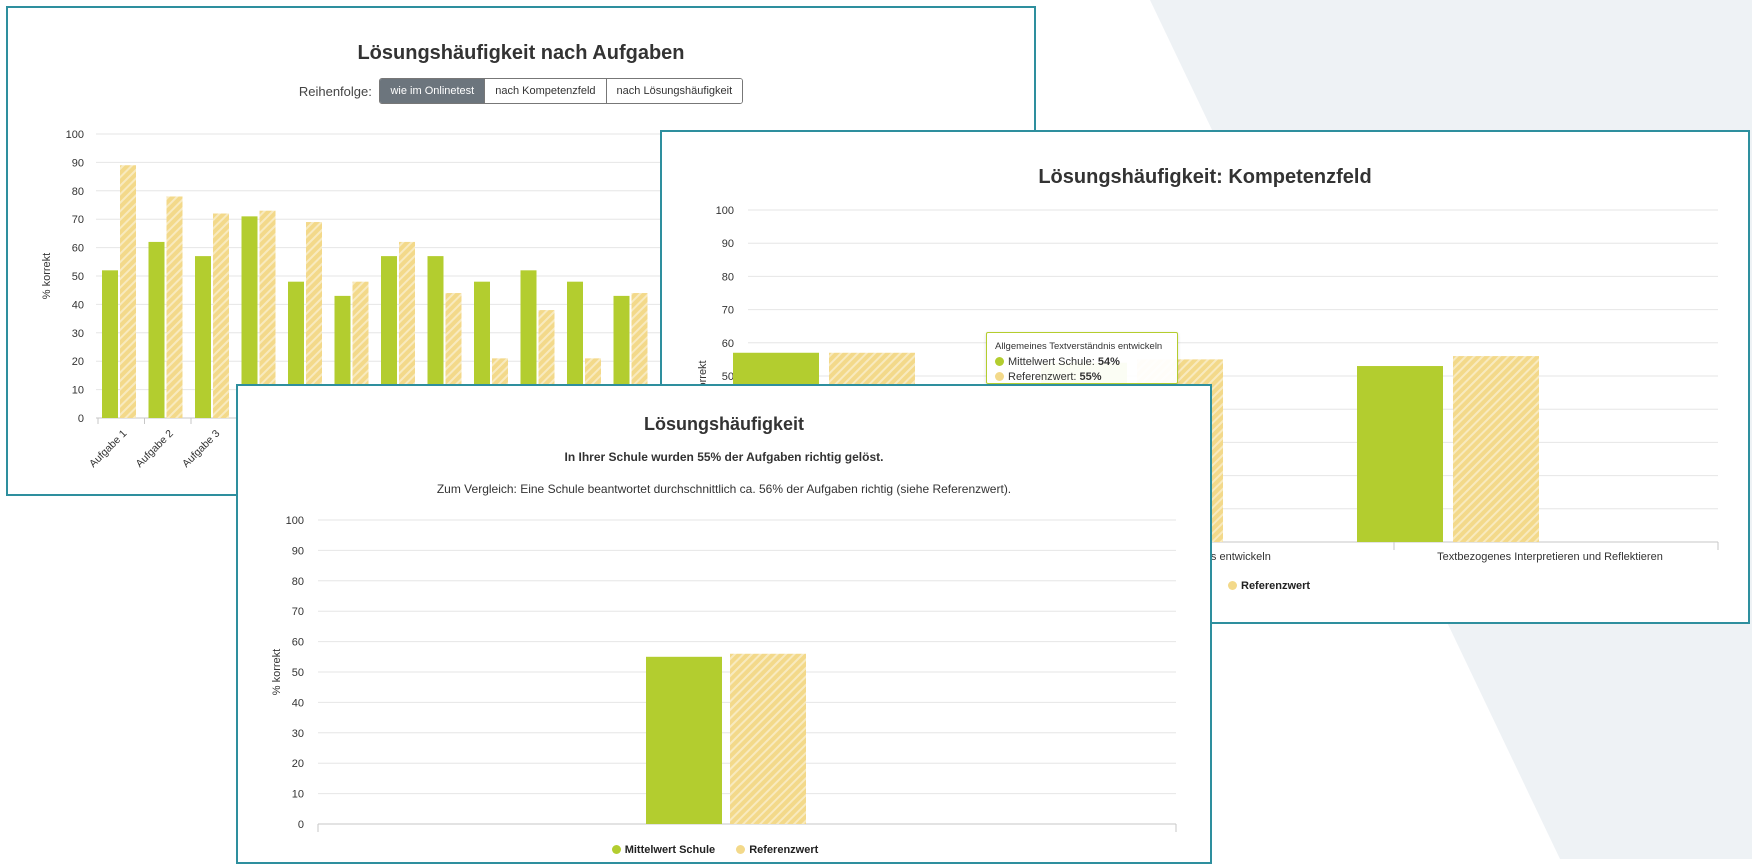  What do you see at coordinates (1079, 346) in the screenshot?
I see `tooltip-heading: Allgemeines Textverständnis entwickeln` at bounding box center [1079, 346].